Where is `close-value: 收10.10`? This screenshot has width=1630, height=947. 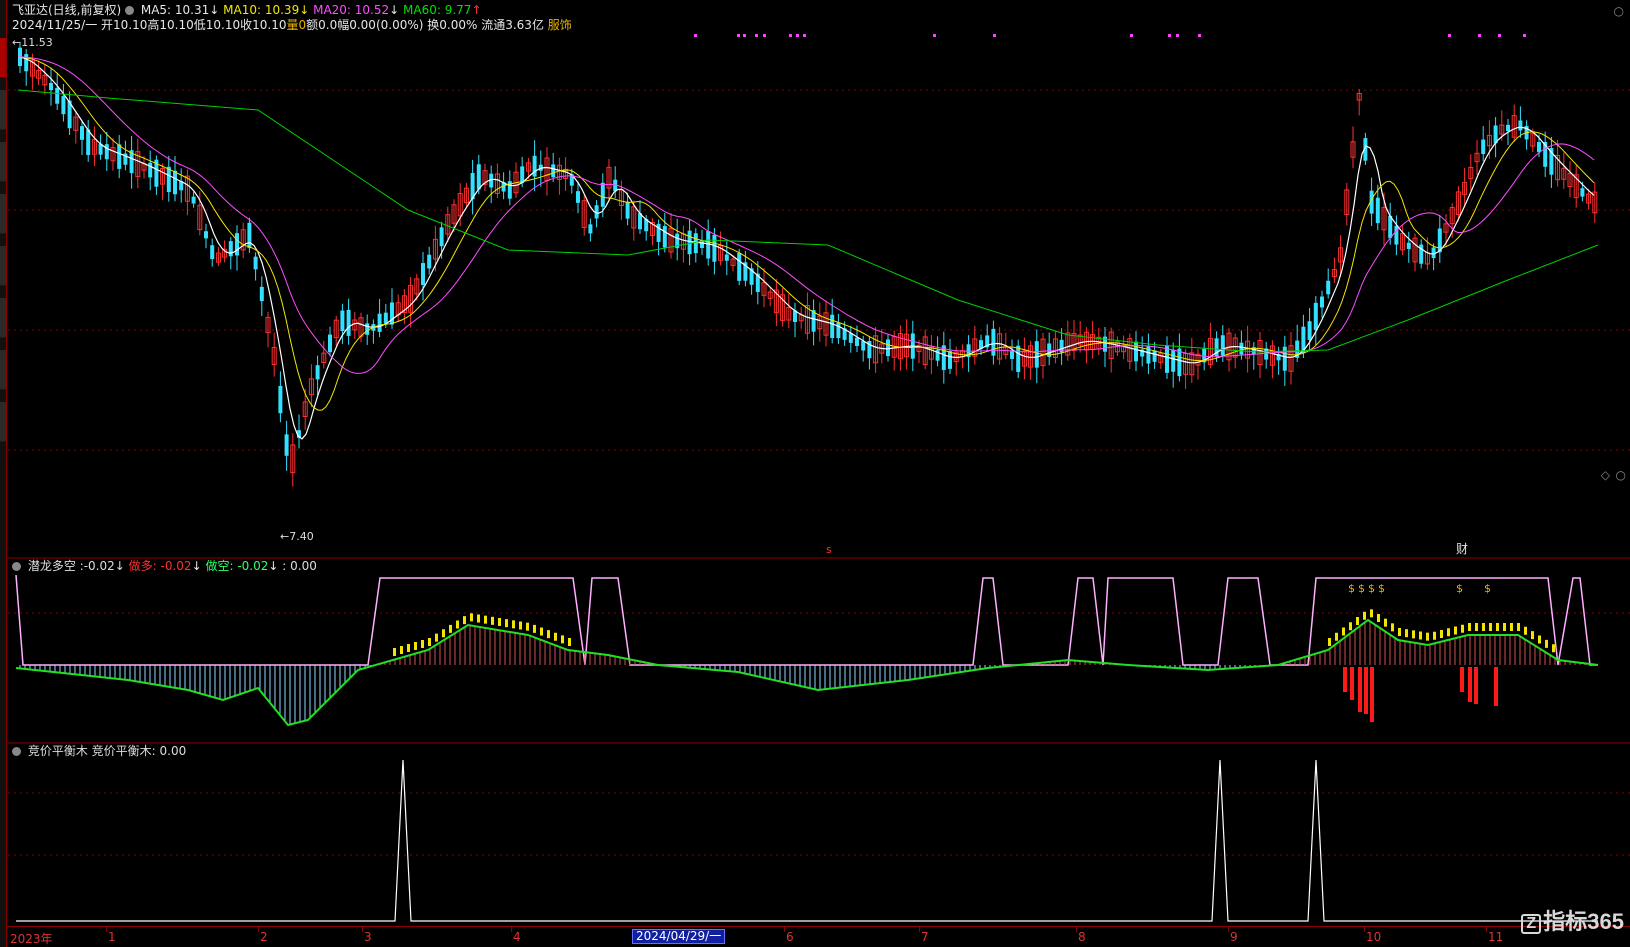
close-value: 收10.10 is located at coordinates (263, 25).